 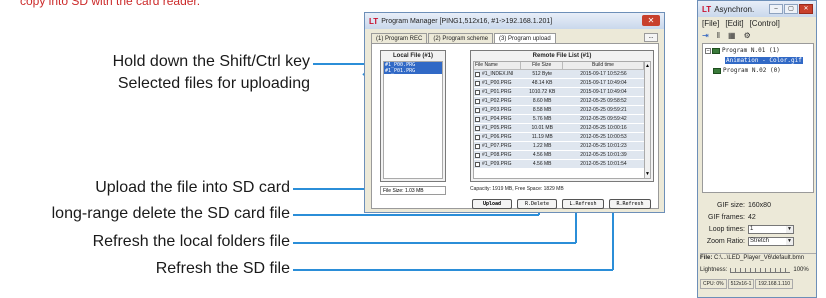 What do you see at coordinates (542, 164) in the screenshot?
I see `cell-file-size: 4.56 MB` at bounding box center [542, 164].